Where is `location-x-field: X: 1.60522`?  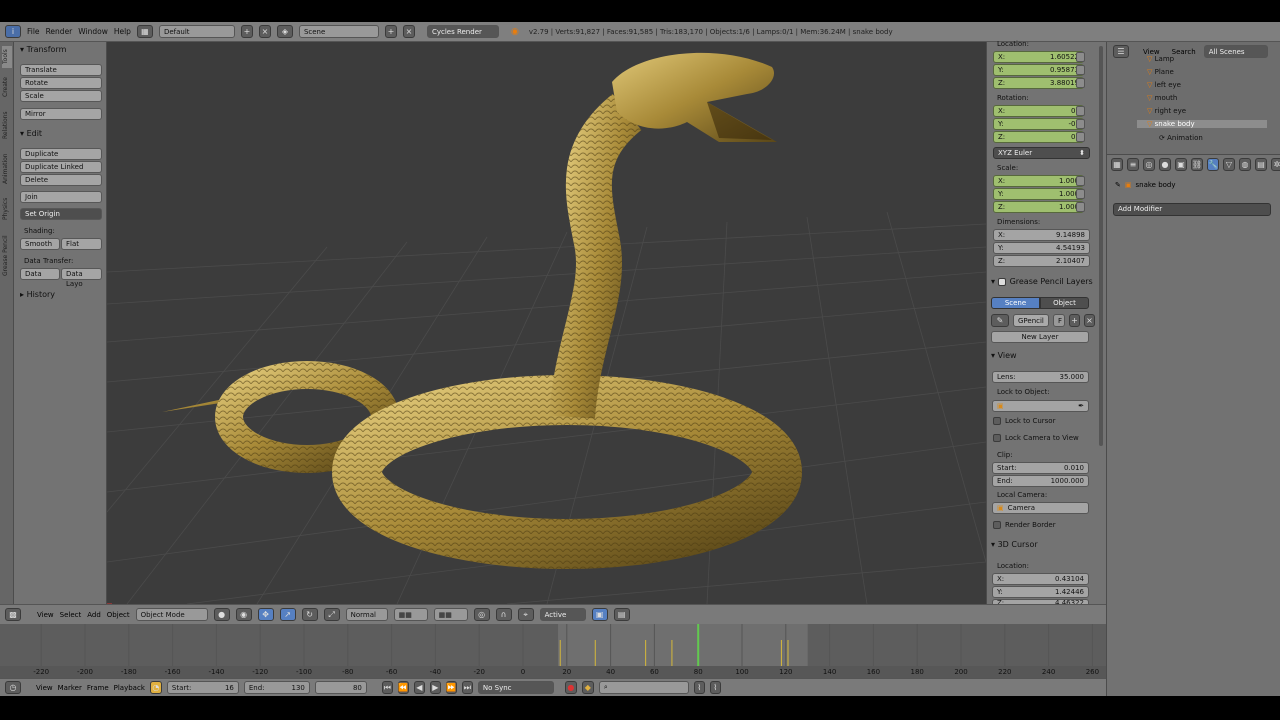 location-x-field: X: 1.60522 is located at coordinates (1038, 57).